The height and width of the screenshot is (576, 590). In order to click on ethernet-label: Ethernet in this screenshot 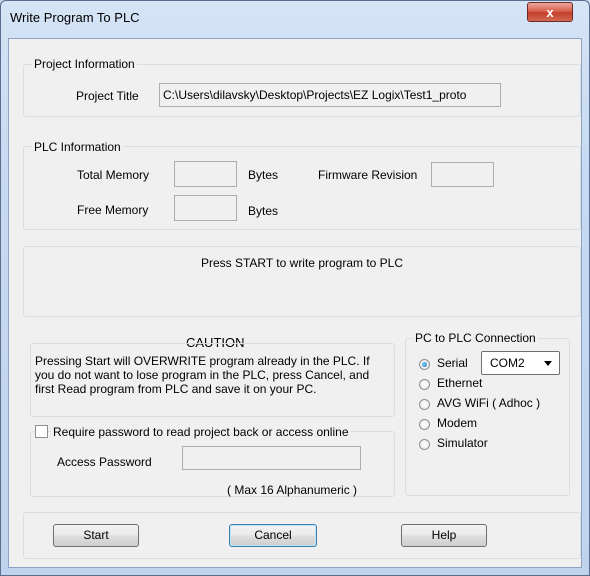, I will do `click(459, 383)`.